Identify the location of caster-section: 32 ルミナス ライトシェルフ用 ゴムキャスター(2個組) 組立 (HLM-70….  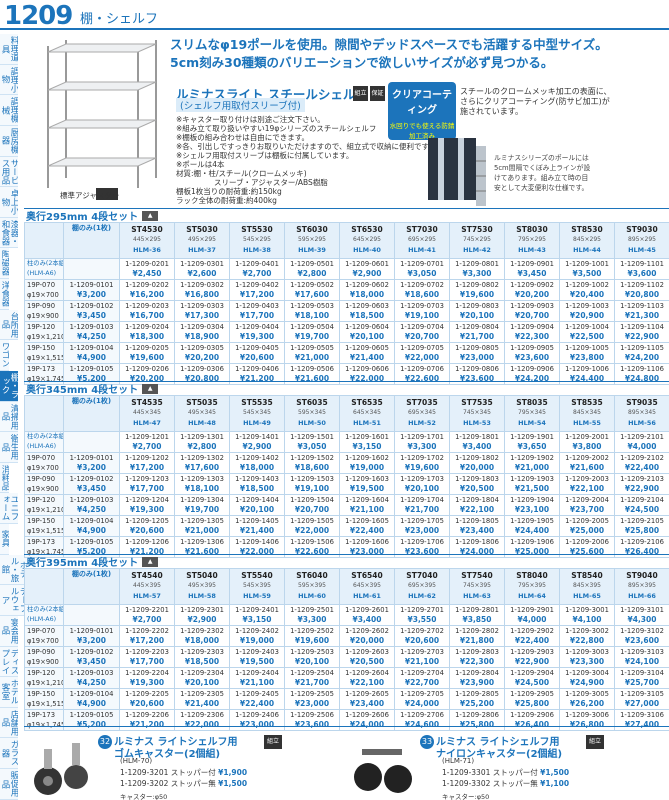
(346, 763).